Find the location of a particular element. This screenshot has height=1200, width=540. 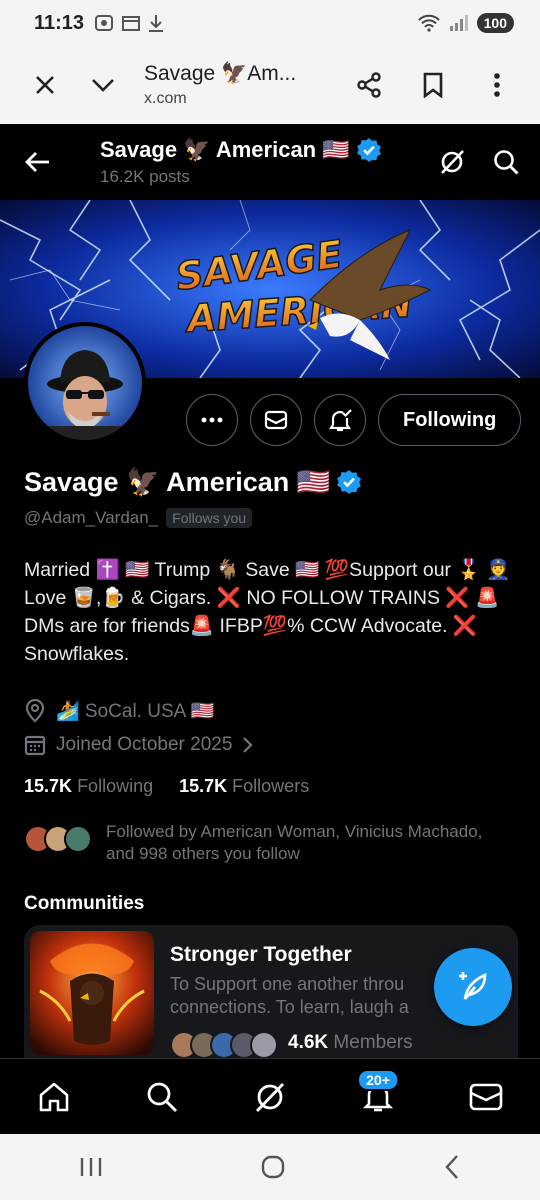

mutual-avatars is located at coordinates (58, 839).